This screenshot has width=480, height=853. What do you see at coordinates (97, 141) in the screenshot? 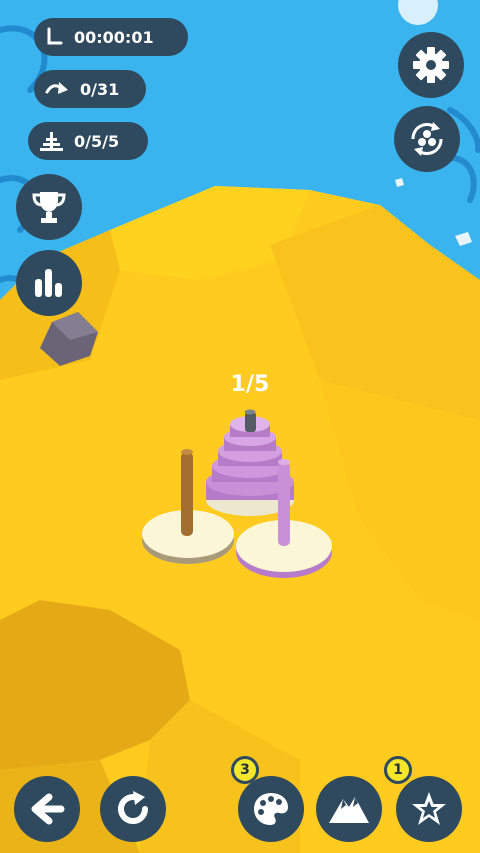
I see `progress-value: 0/5/5` at bounding box center [97, 141].